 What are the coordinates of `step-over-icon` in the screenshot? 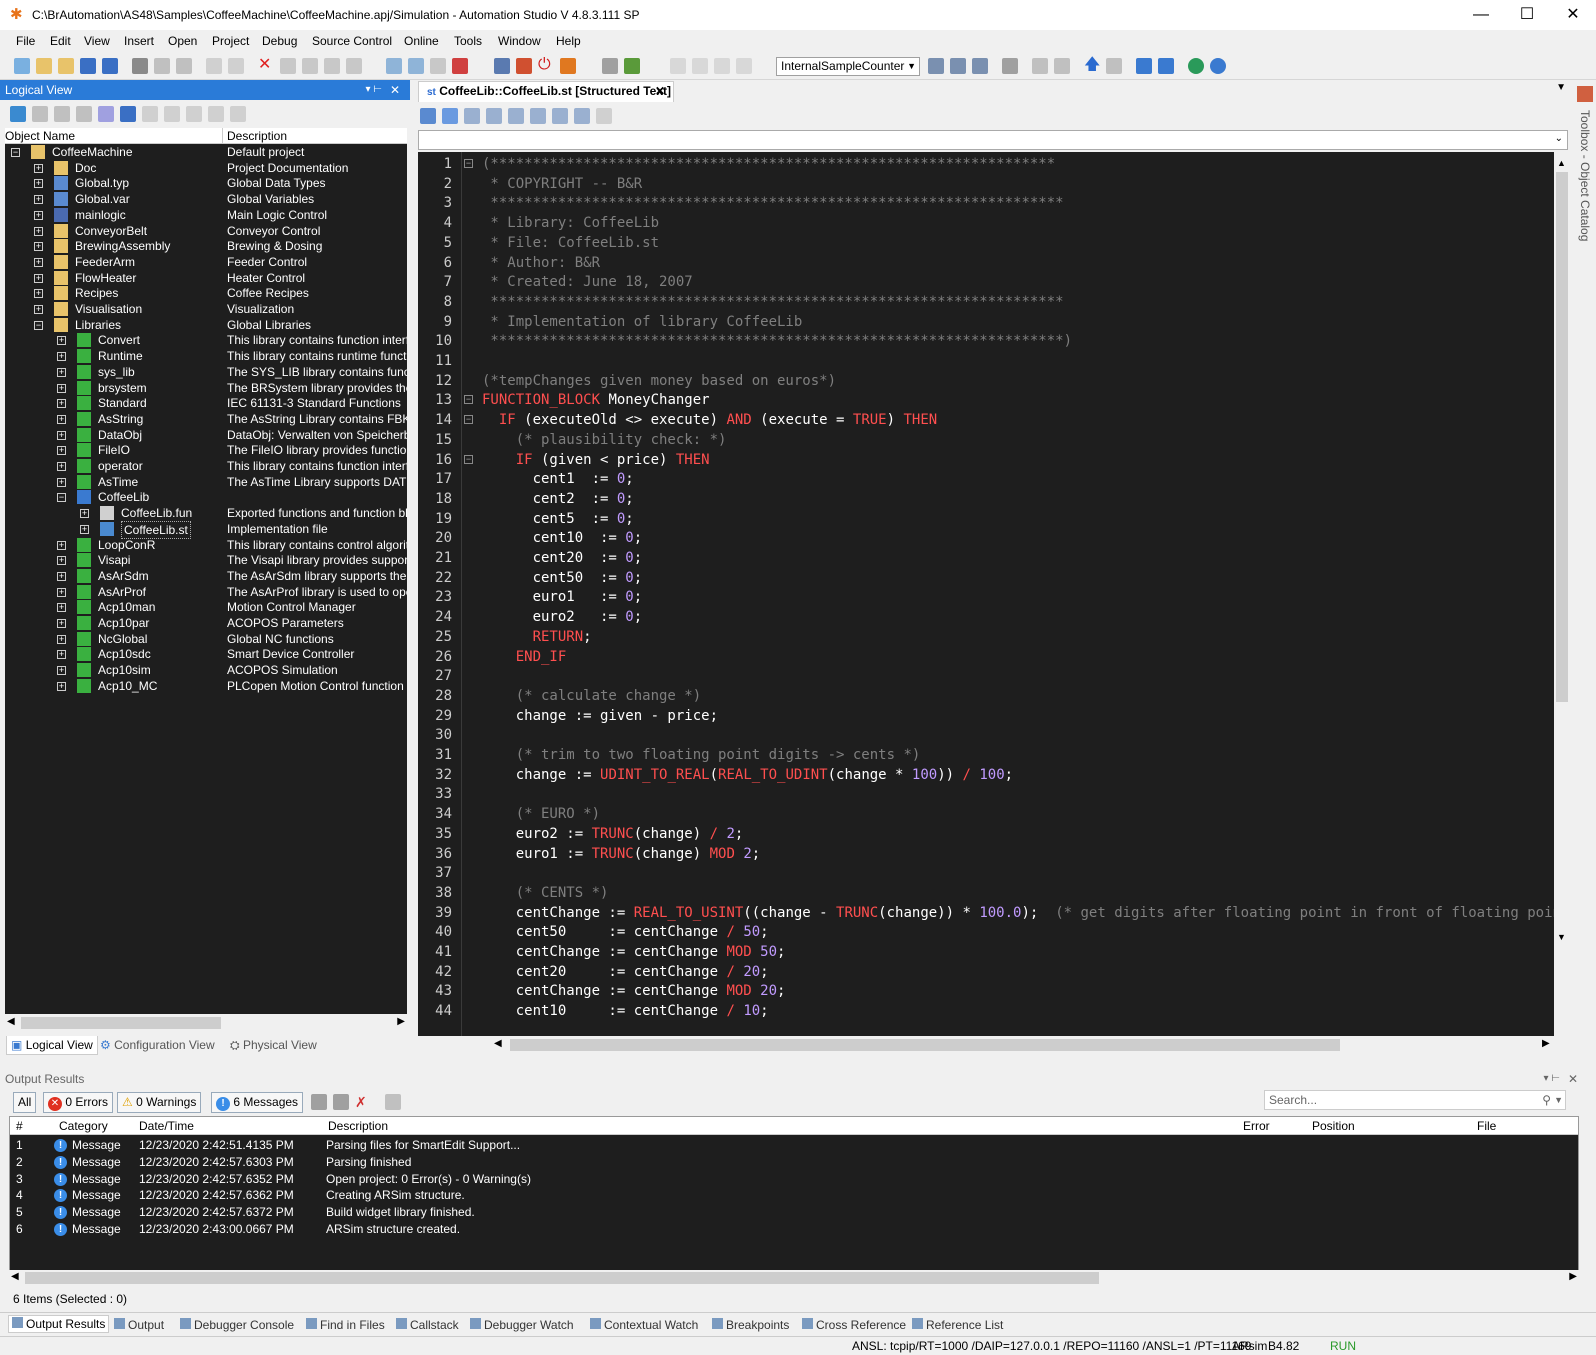 It's located at (700, 66).